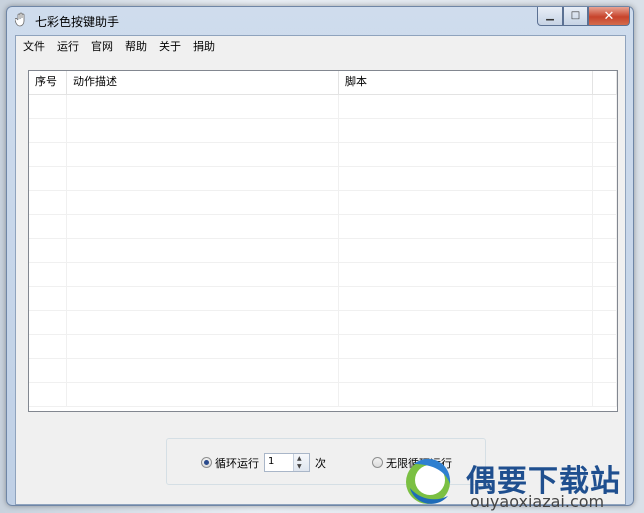 Image resolution: width=644 pixels, height=513 pixels. Describe the element at coordinates (299, 459) in the screenshot. I see `spin-up-icon: ▲` at that location.